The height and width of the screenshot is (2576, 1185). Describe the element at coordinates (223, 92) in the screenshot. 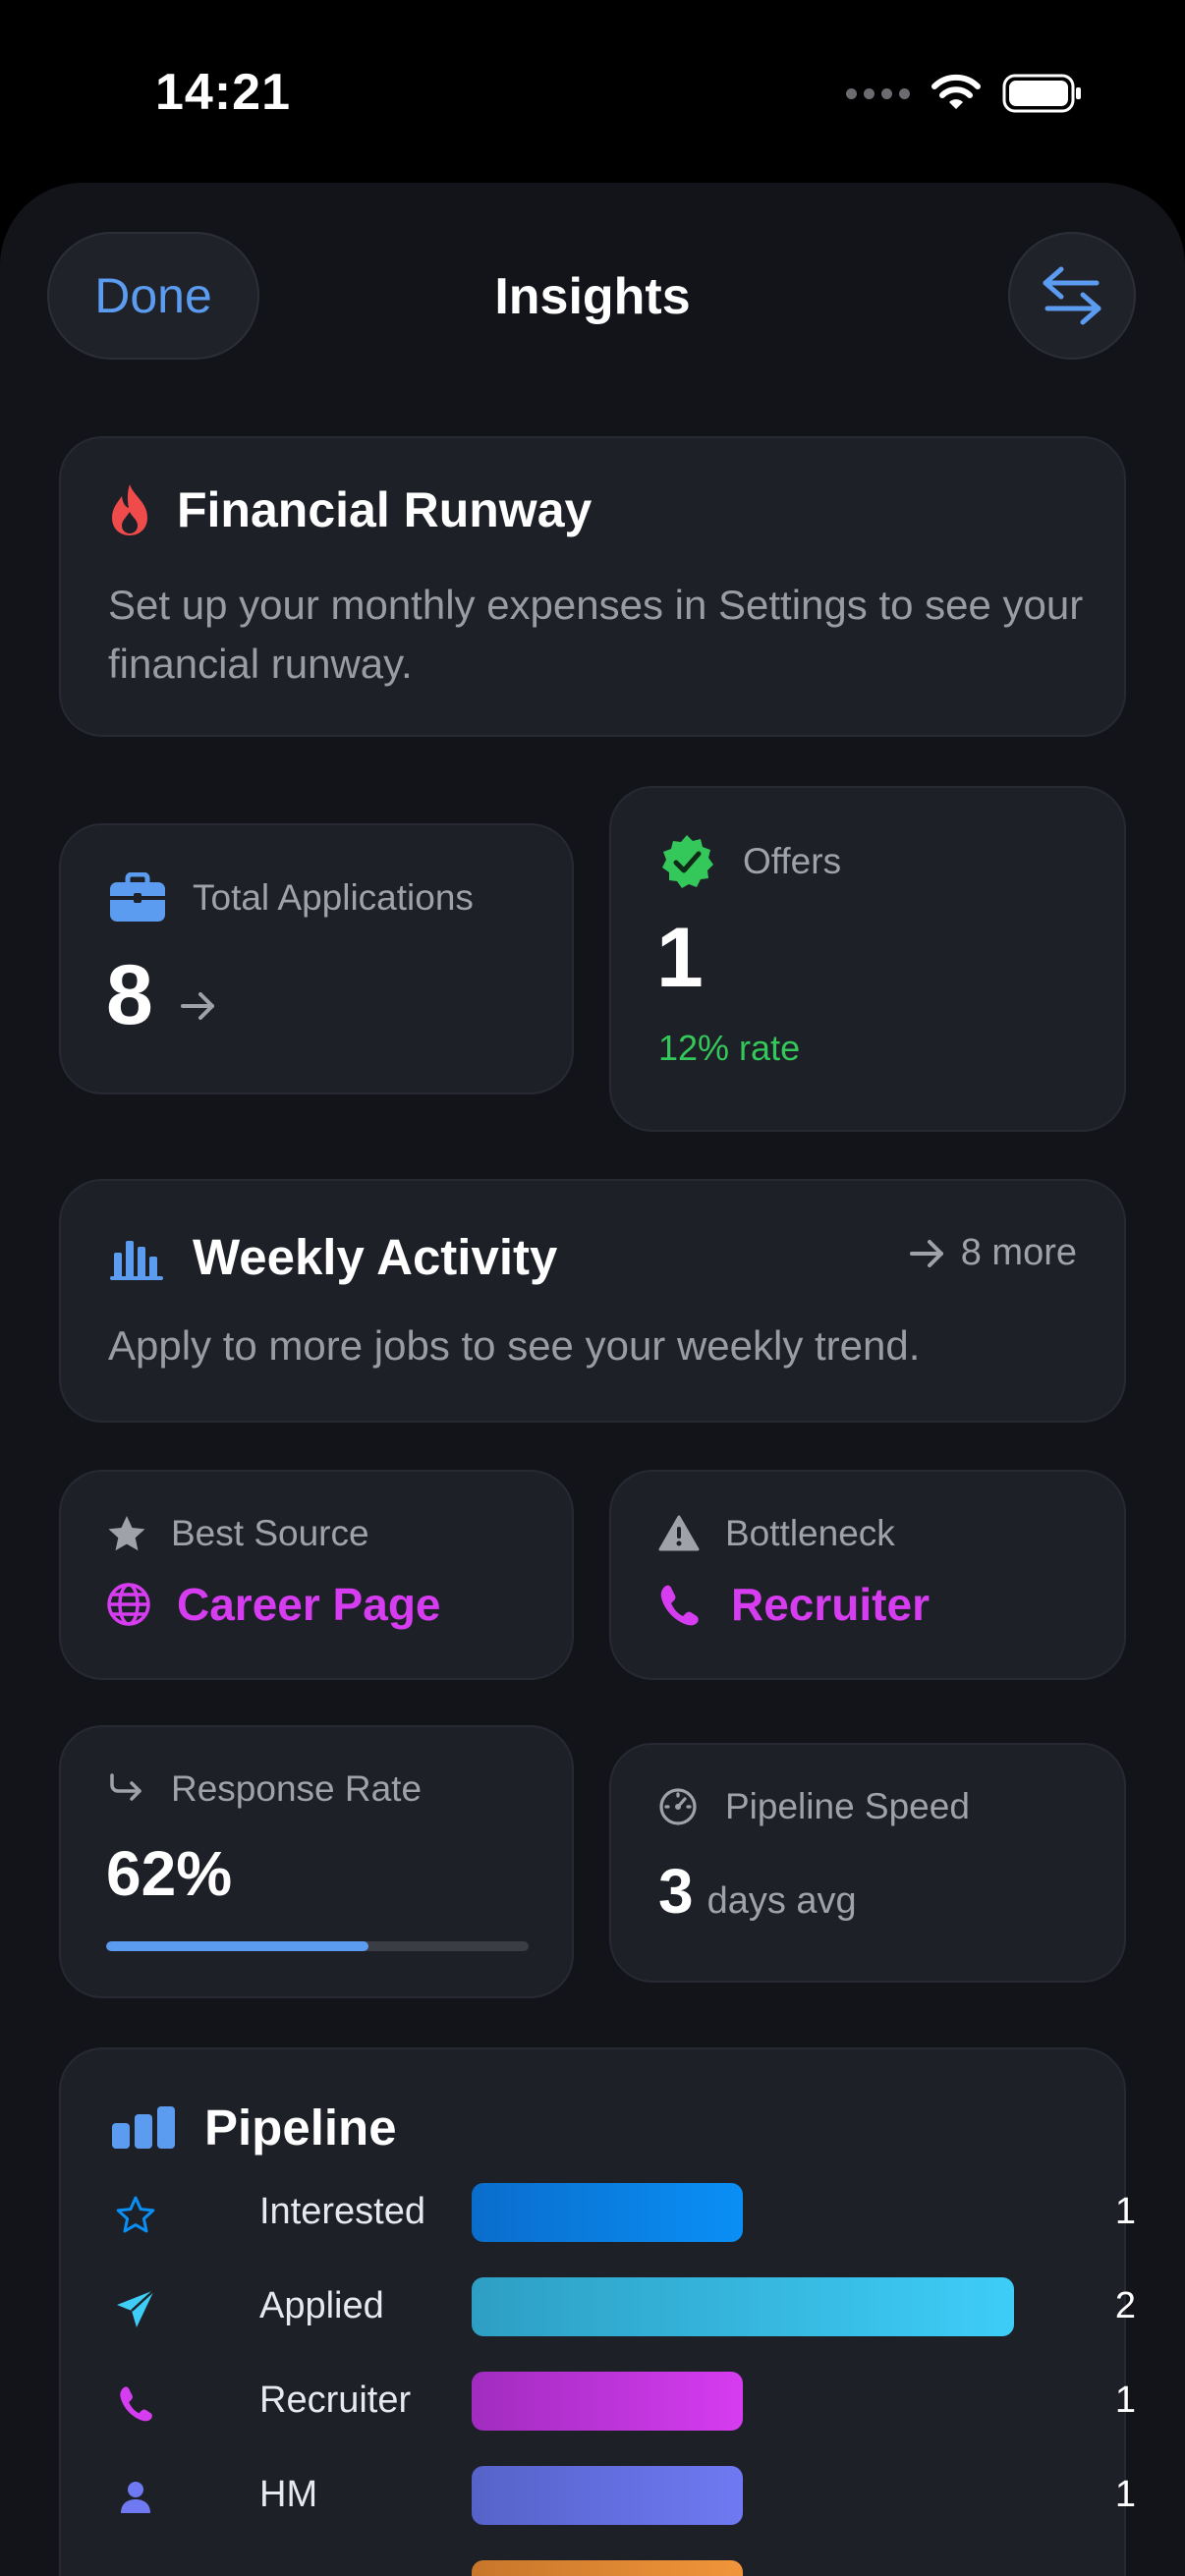

I see `status-time: 14:21` at that location.